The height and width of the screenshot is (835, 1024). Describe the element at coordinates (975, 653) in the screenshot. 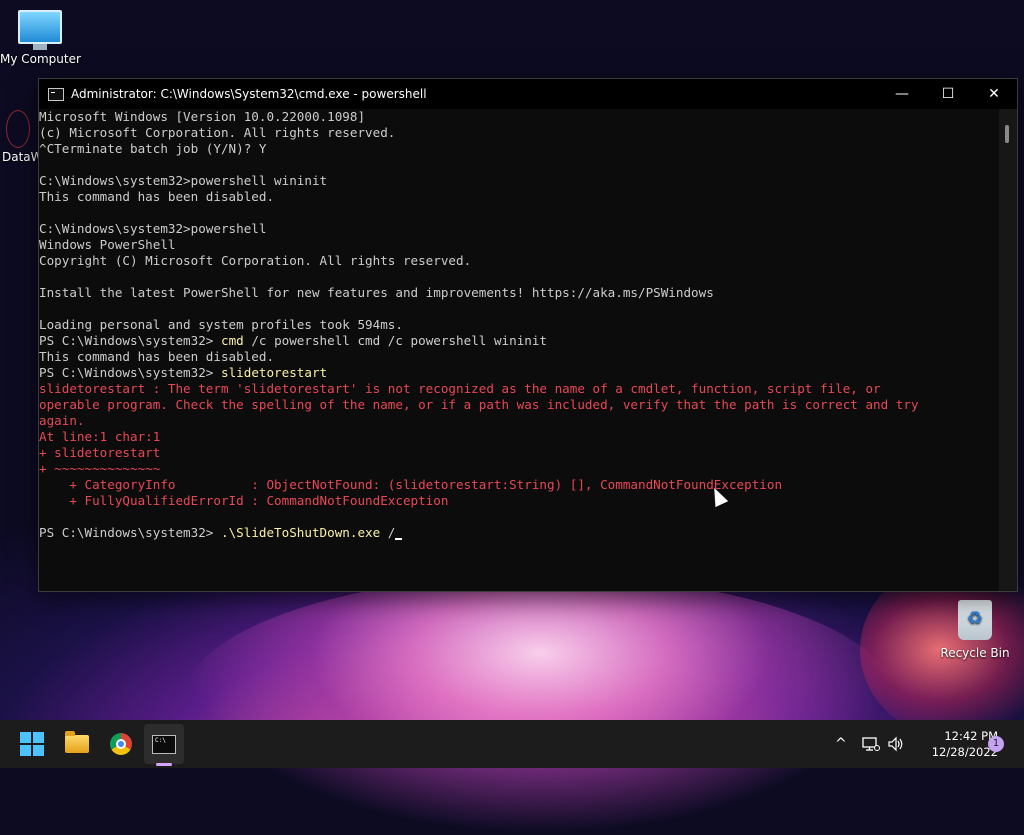

I see `desktop-icon-label: Recycle Bin` at that location.